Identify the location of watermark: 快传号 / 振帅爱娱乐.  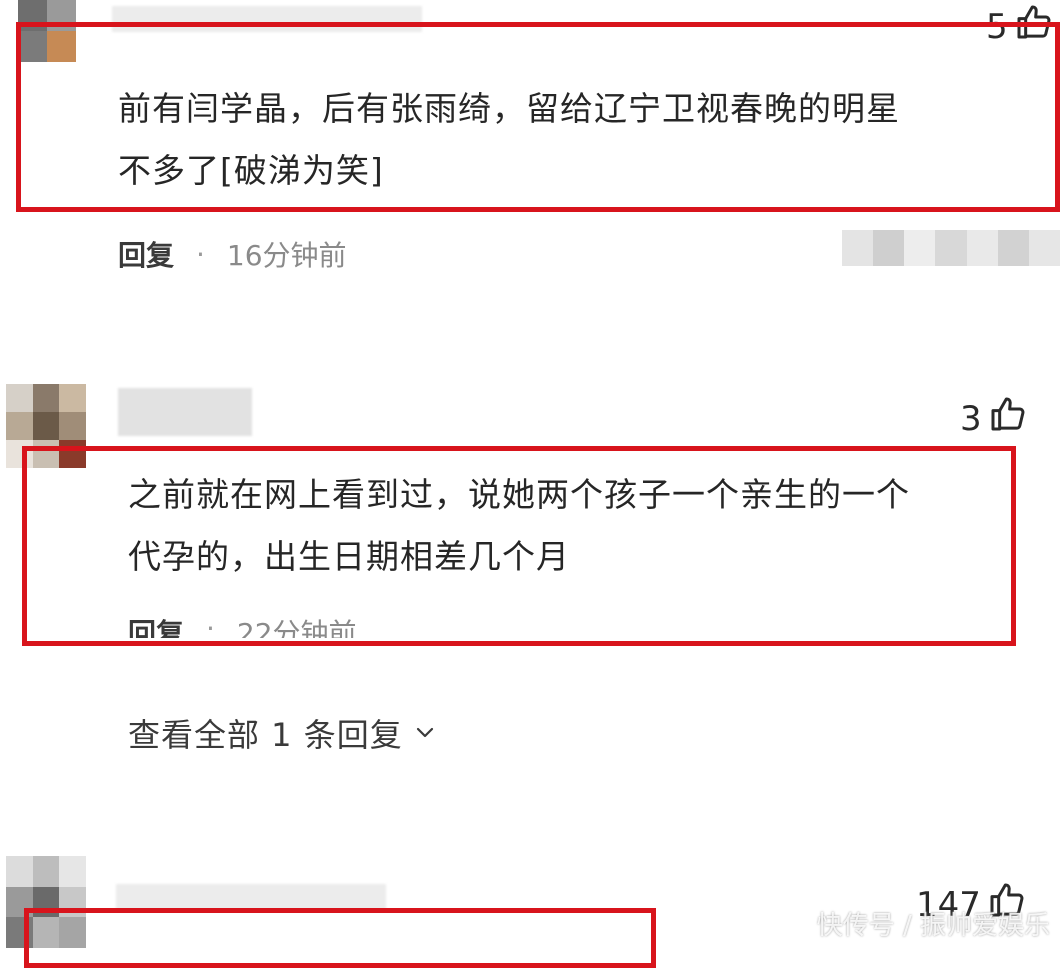
(933, 926).